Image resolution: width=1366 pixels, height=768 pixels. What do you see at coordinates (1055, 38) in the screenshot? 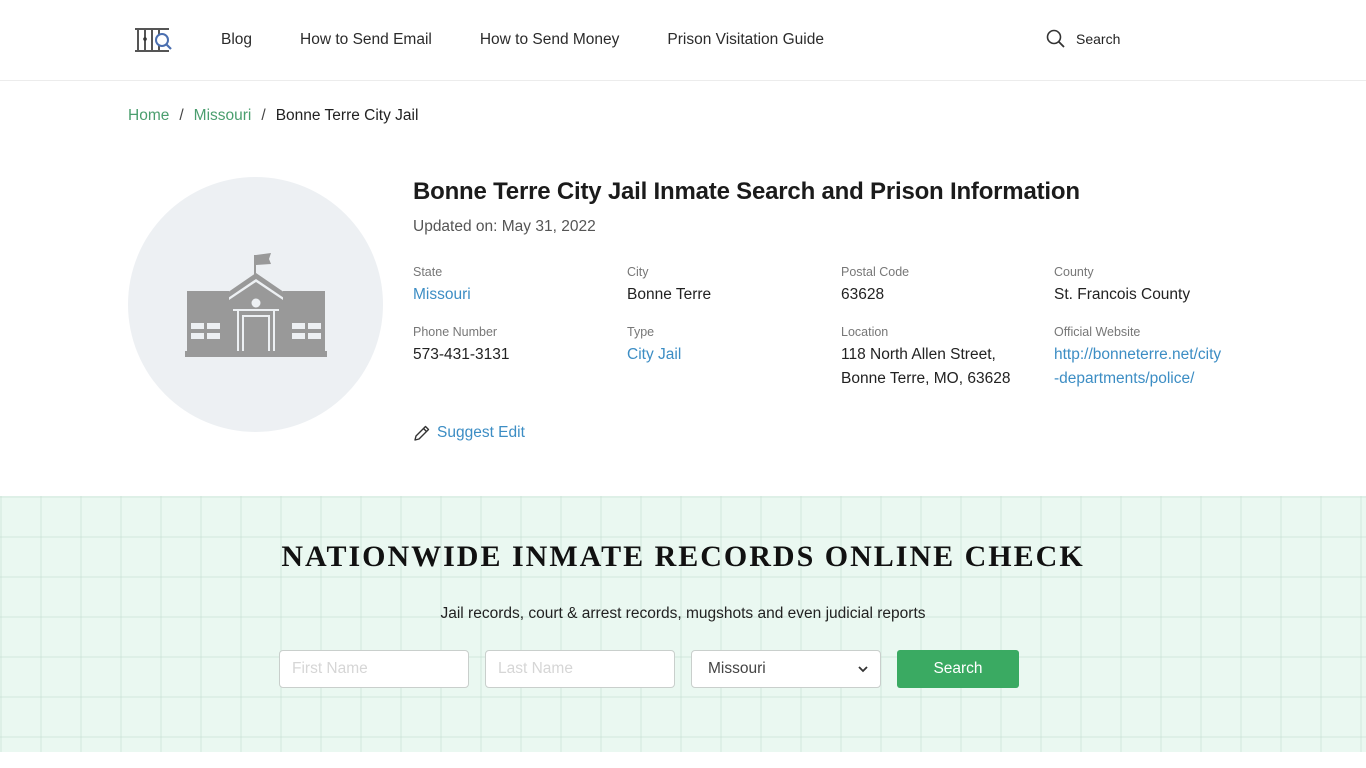
I see `search-icon` at bounding box center [1055, 38].